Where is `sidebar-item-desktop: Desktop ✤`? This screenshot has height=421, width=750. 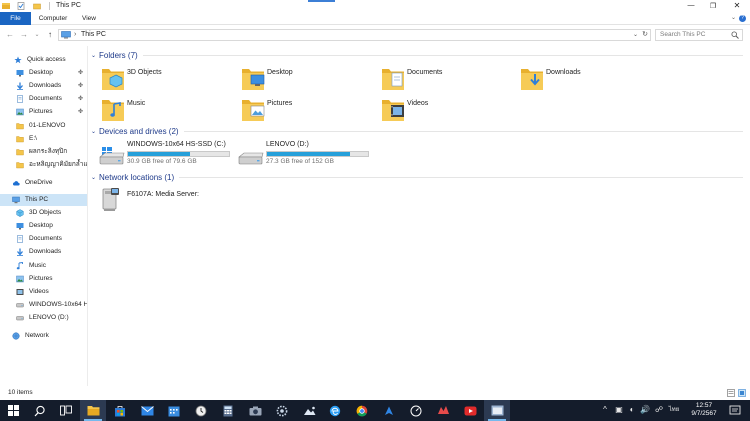
sidebar-item-desktop: Desktop ✤ is located at coordinates (43, 73).